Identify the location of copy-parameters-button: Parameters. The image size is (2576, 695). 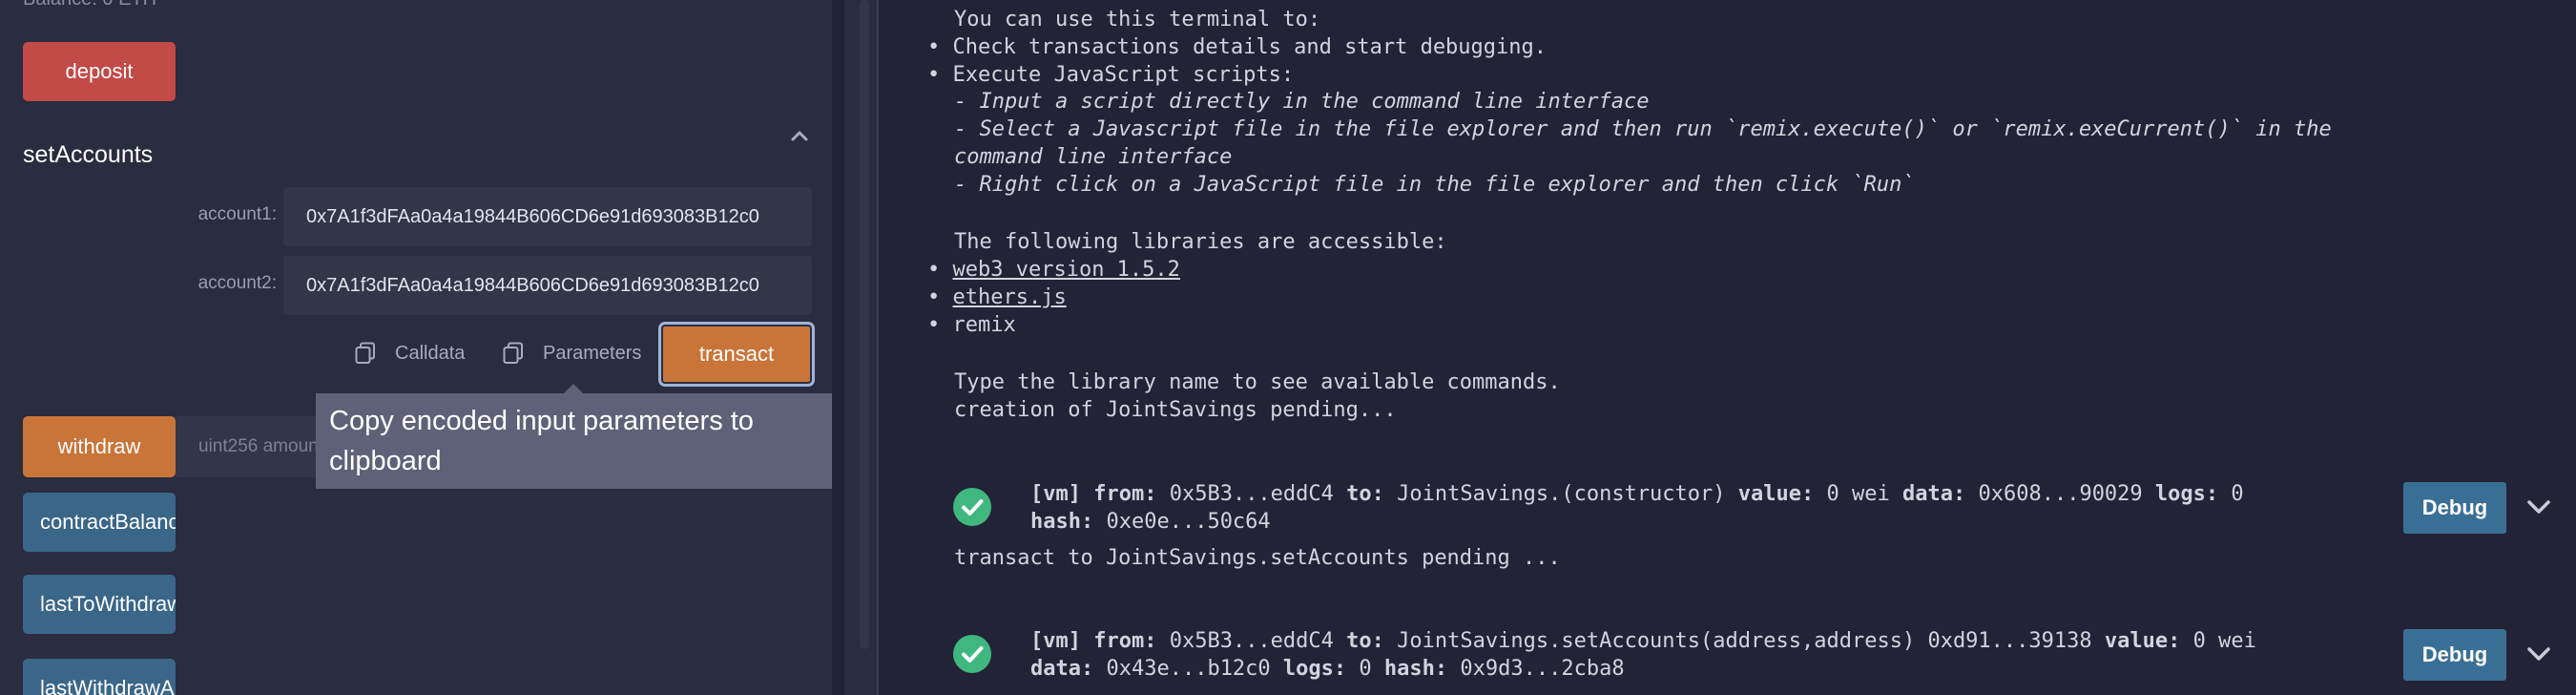
(572, 353).